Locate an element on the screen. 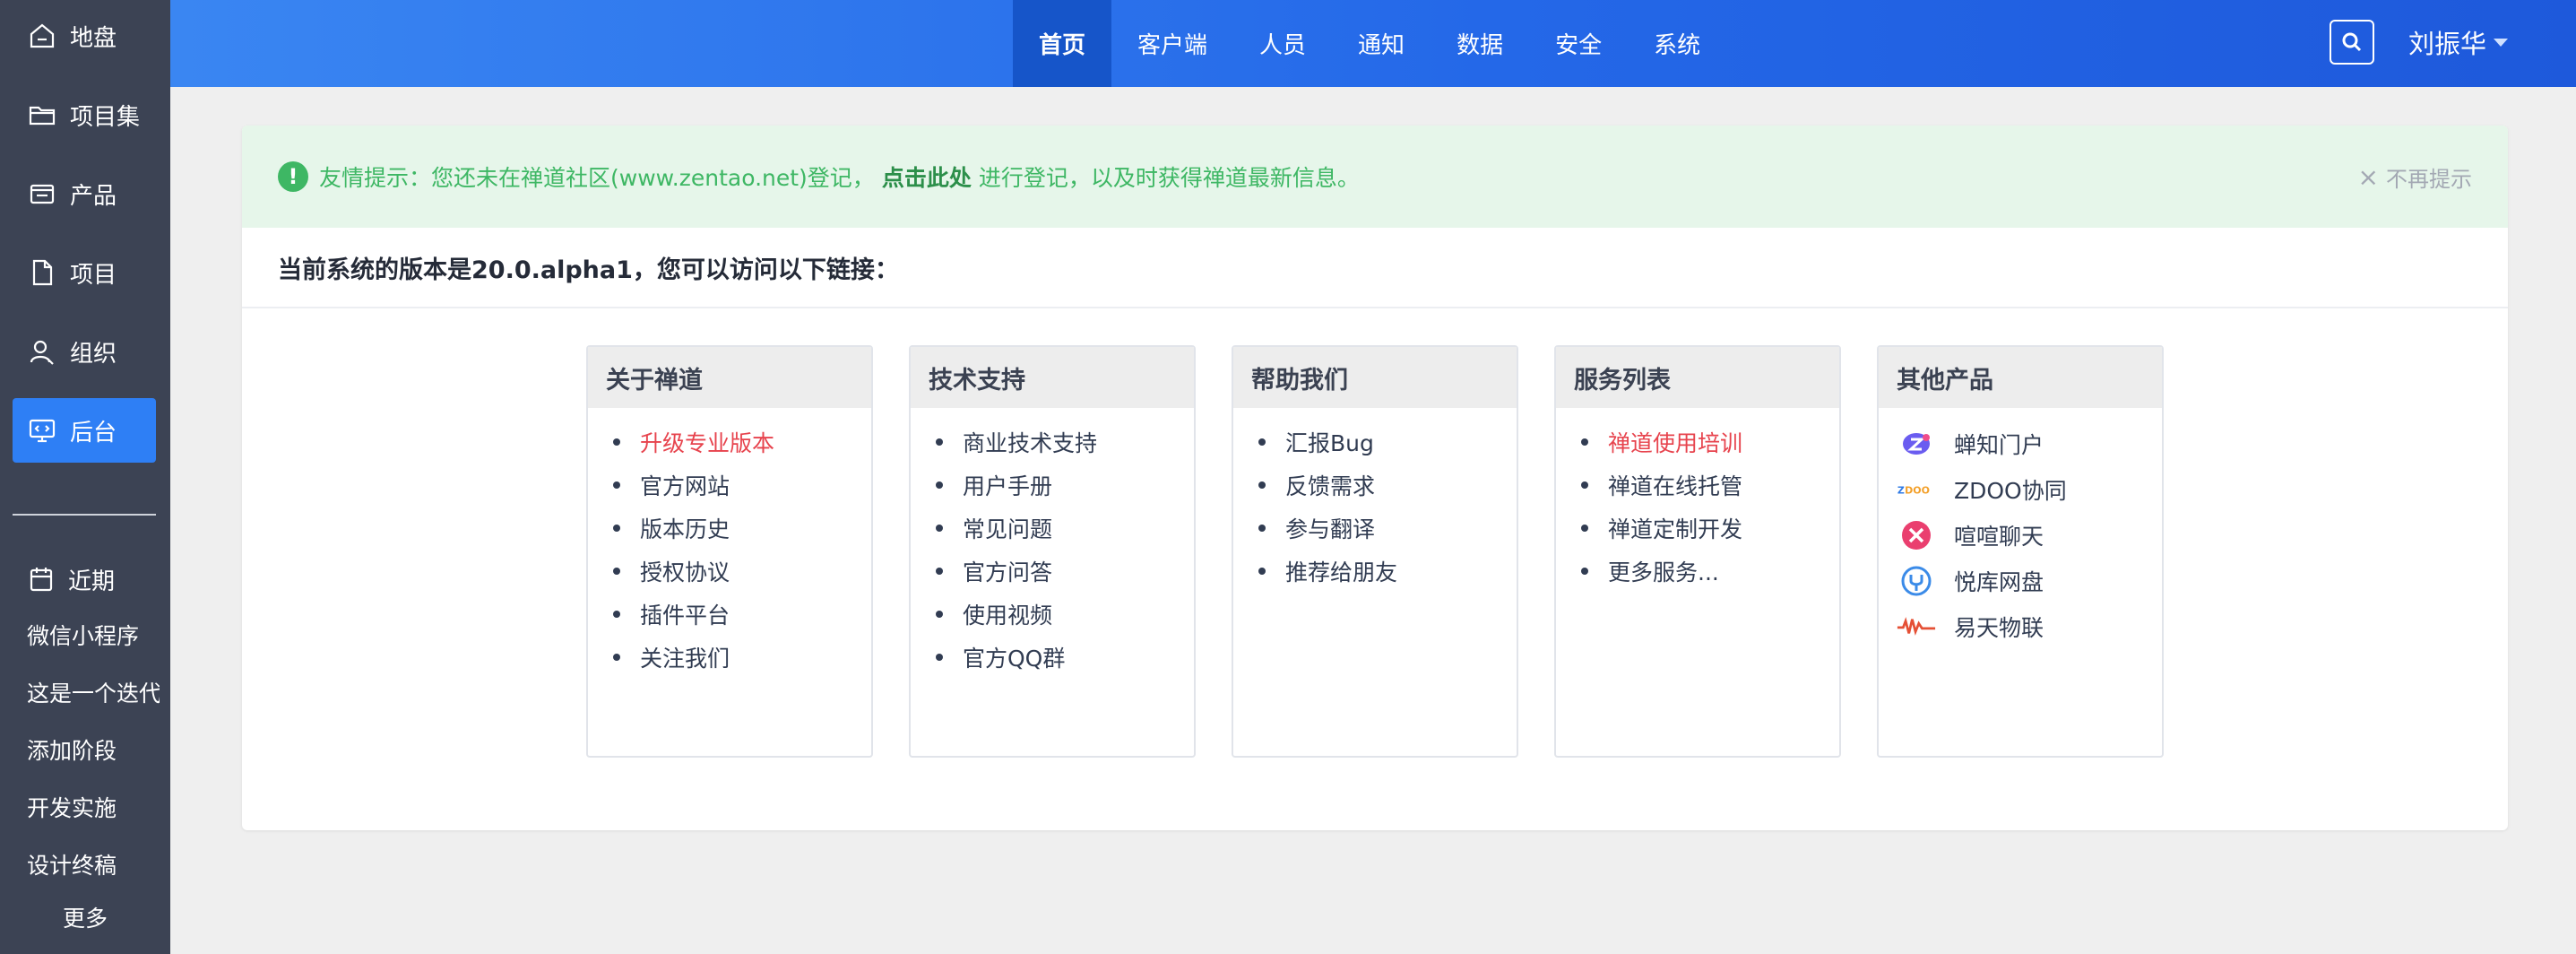  version-line: 当前系统的版本是20.0.alpha1，您可以访问以下链接： is located at coordinates (1375, 268).